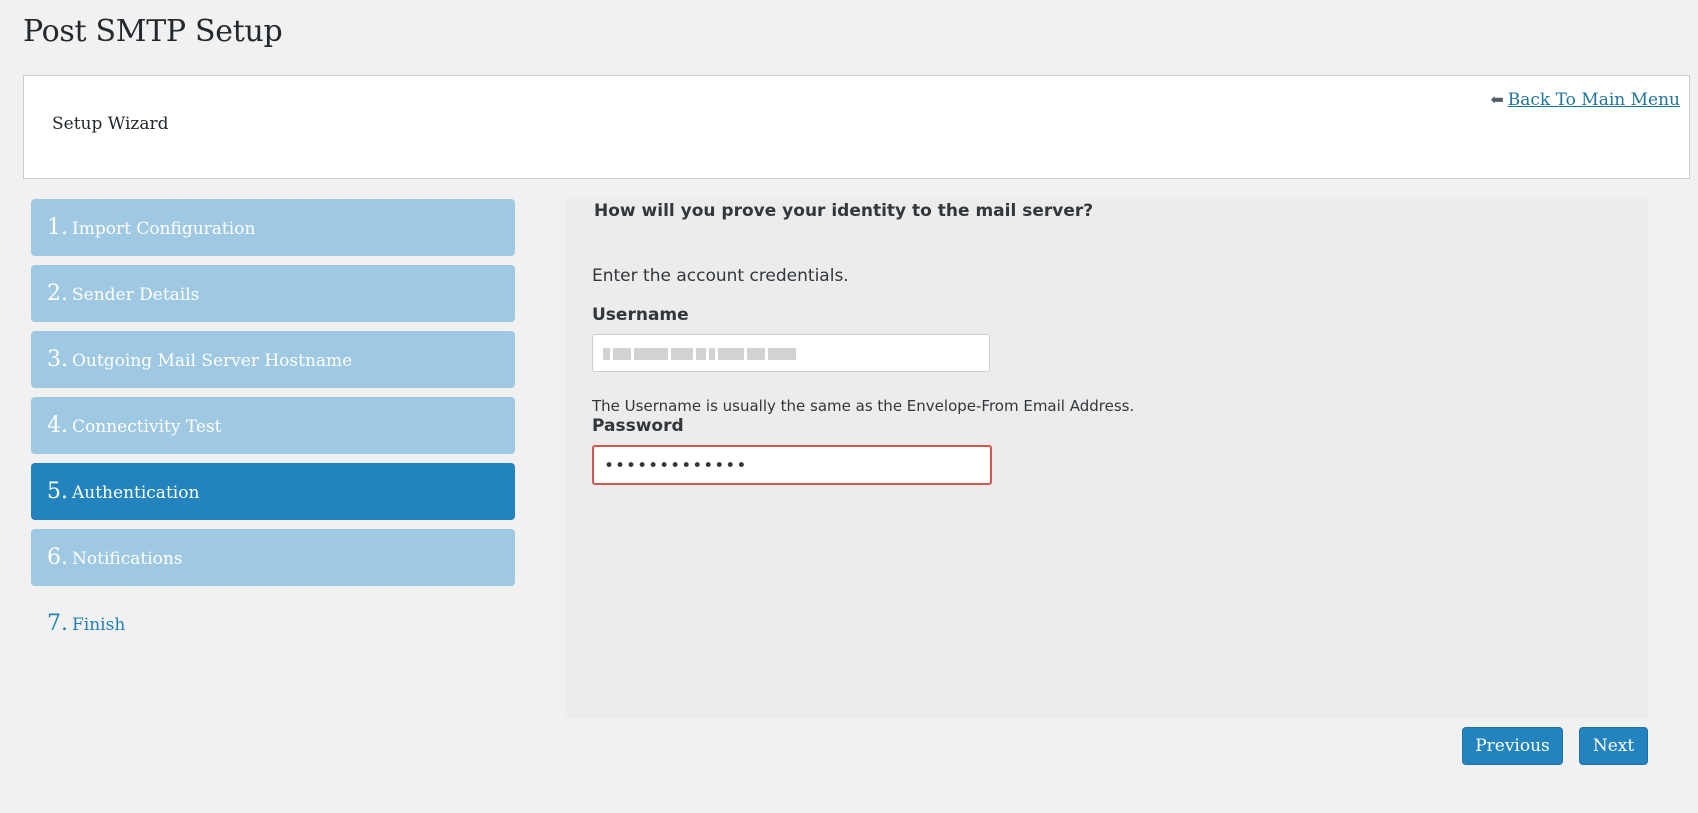 The image size is (1698, 813). What do you see at coordinates (164, 228) in the screenshot?
I see `step-label: Import Configuration` at bounding box center [164, 228].